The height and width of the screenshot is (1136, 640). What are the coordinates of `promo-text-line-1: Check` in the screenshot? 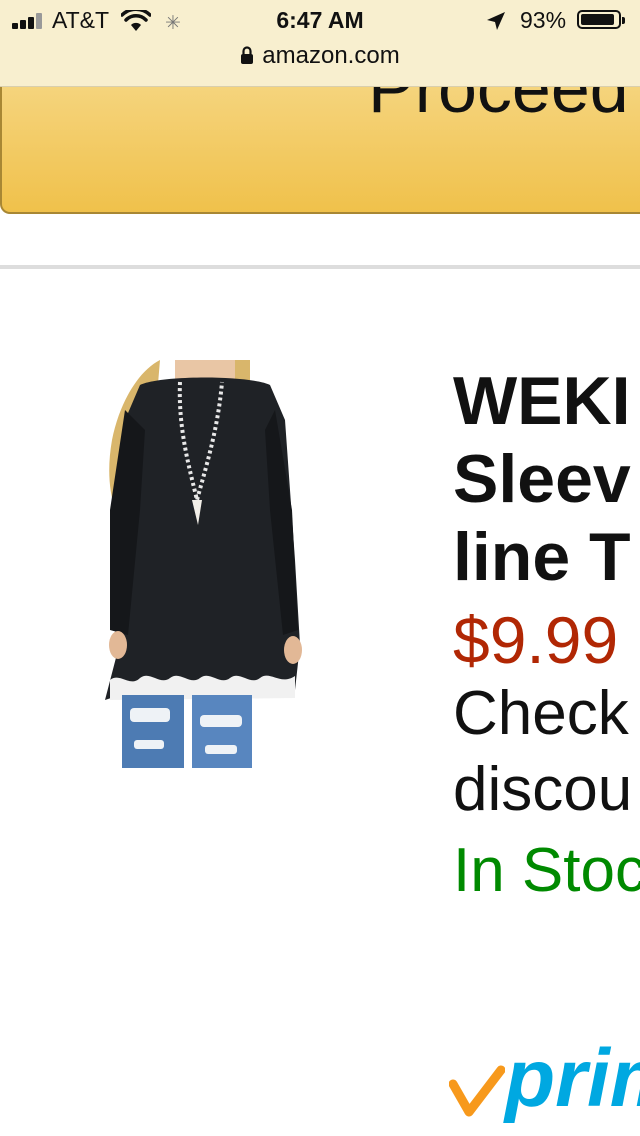 It's located at (541, 713).